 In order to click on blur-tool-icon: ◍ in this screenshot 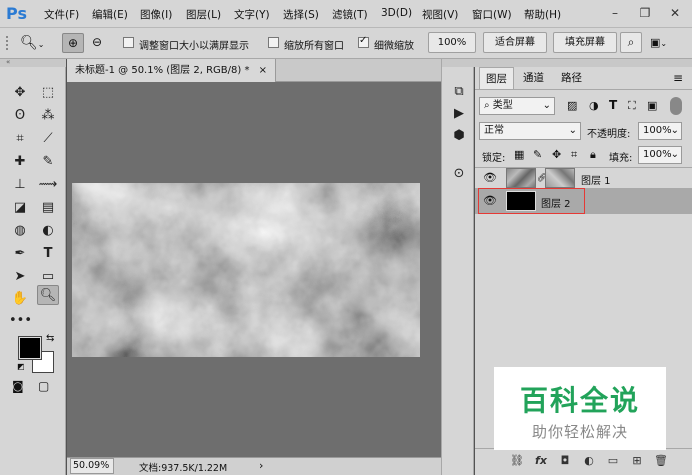, I will do `click(20, 231)`.